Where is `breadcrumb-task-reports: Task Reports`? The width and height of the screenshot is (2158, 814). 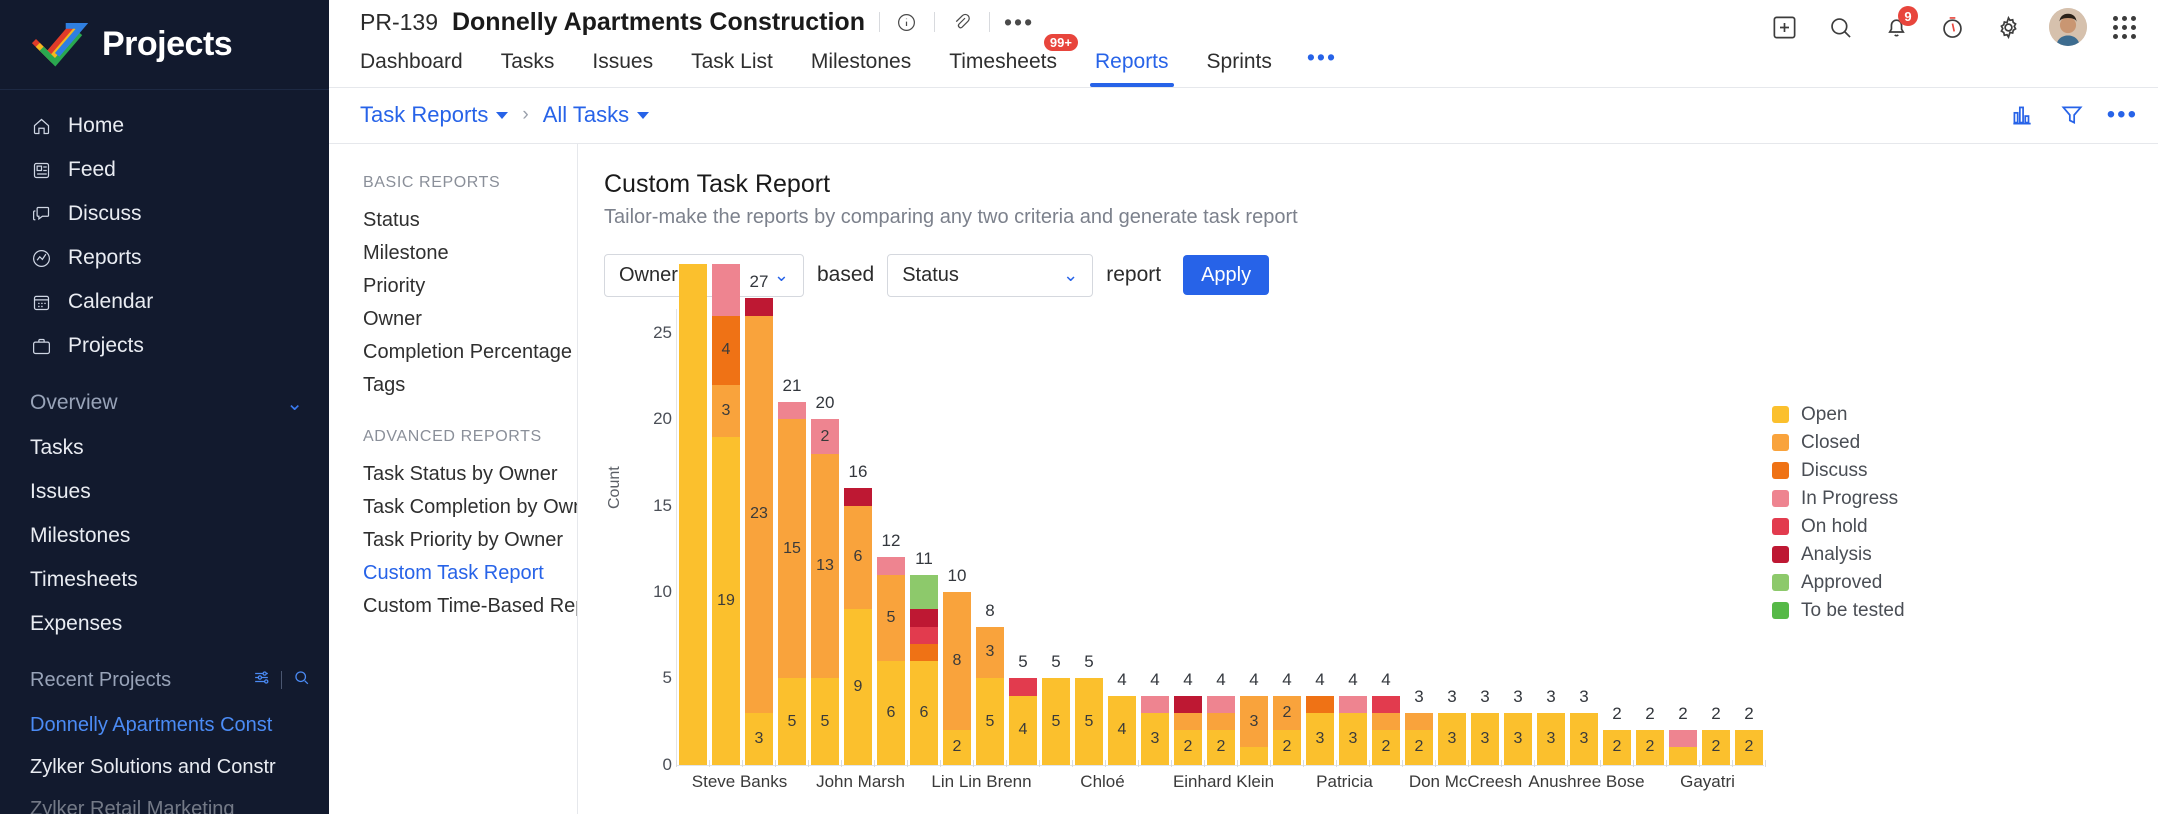 breadcrumb-task-reports: Task Reports is located at coordinates (434, 115).